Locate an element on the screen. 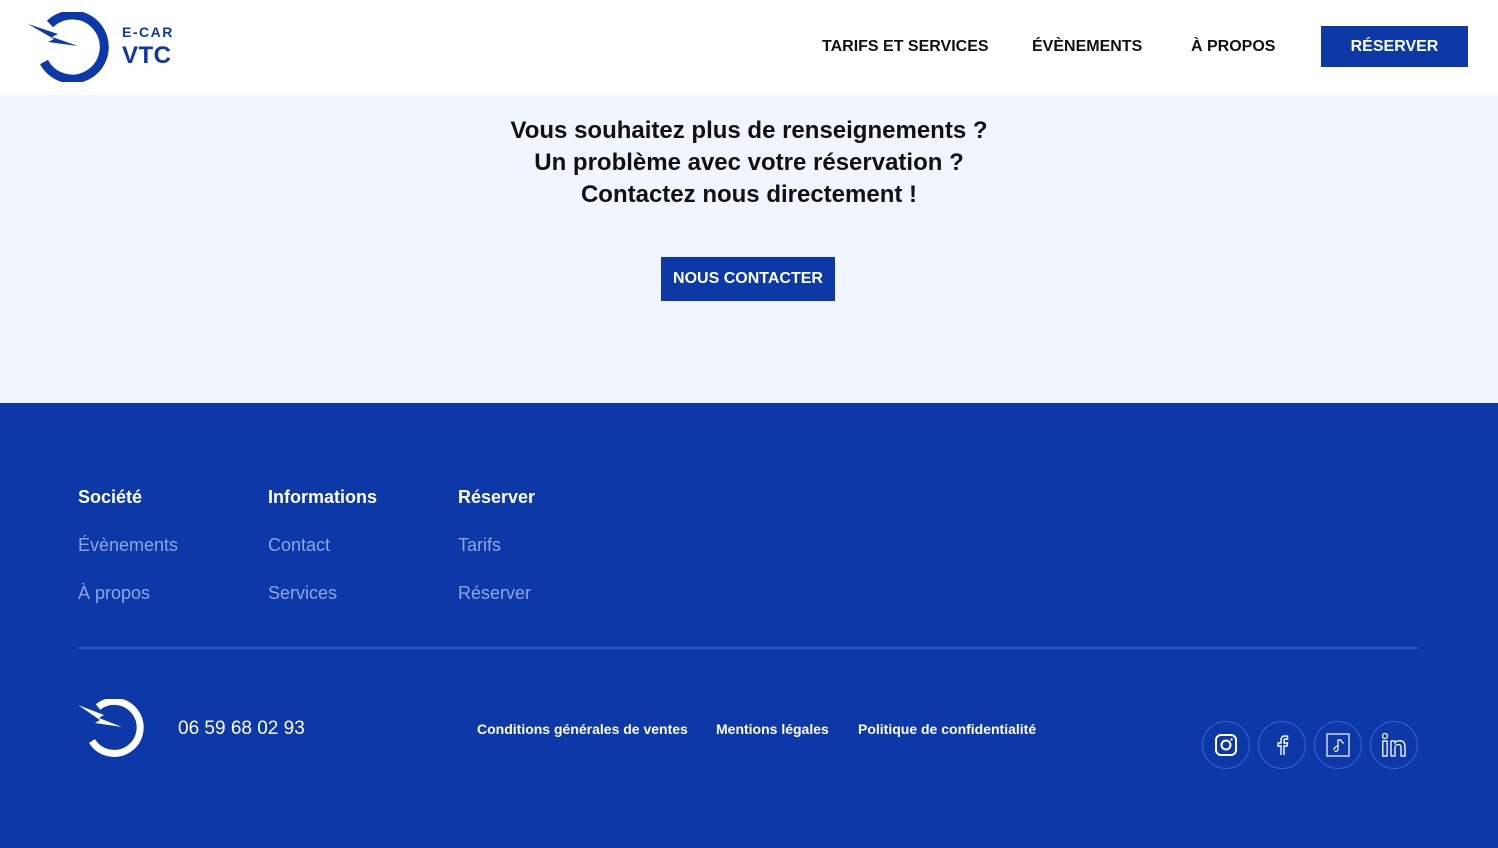  facebook-button is located at coordinates (1282, 745).